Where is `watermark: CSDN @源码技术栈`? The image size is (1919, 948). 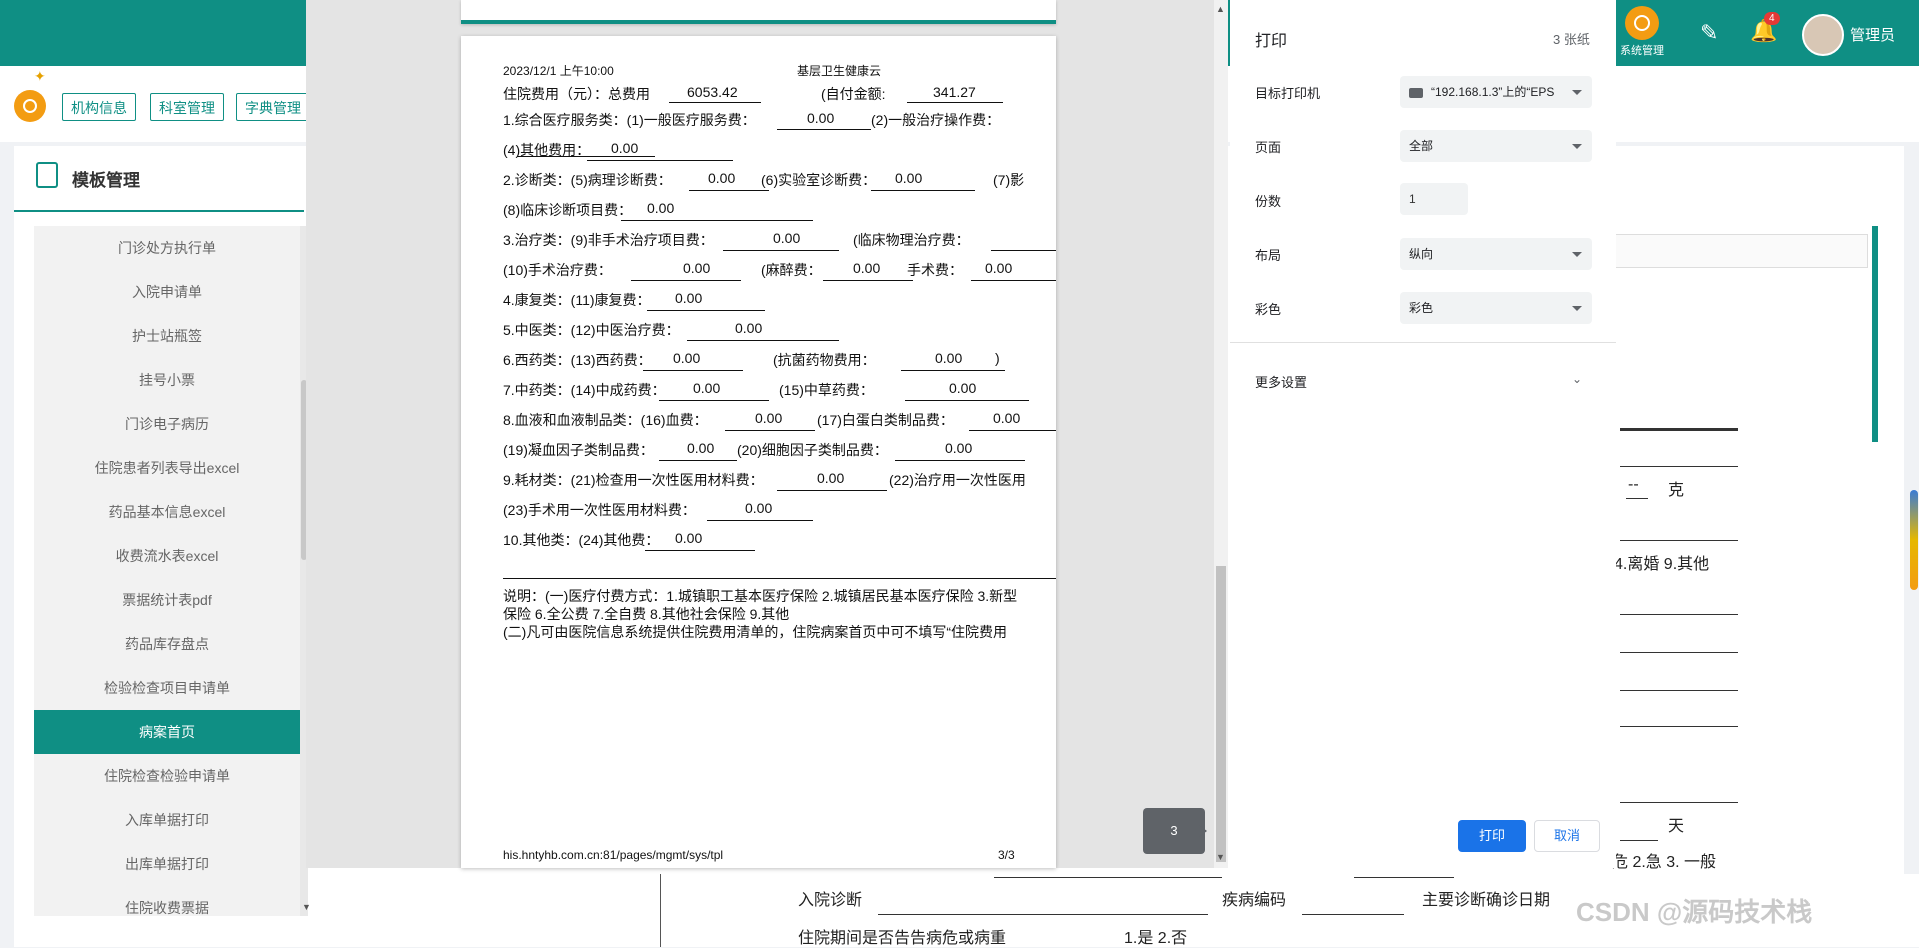
watermark: CSDN @源码技术栈 is located at coordinates (1694, 912).